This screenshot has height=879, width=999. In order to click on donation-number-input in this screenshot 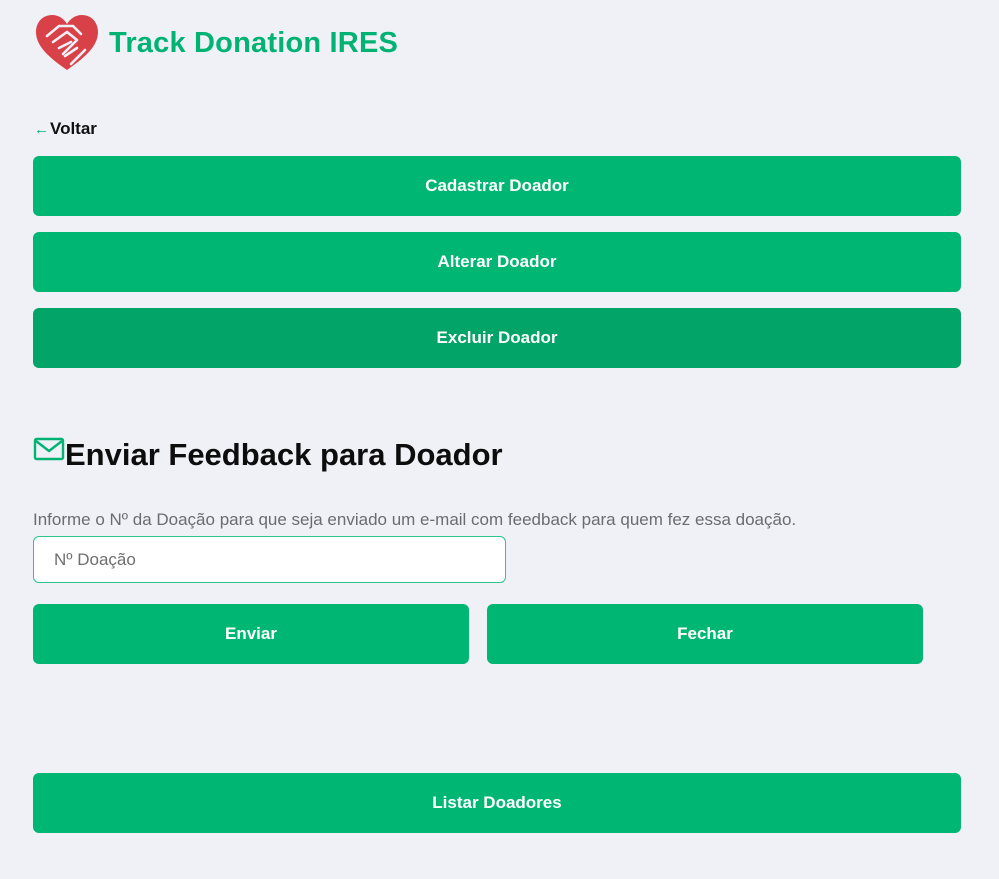, I will do `click(269, 559)`.